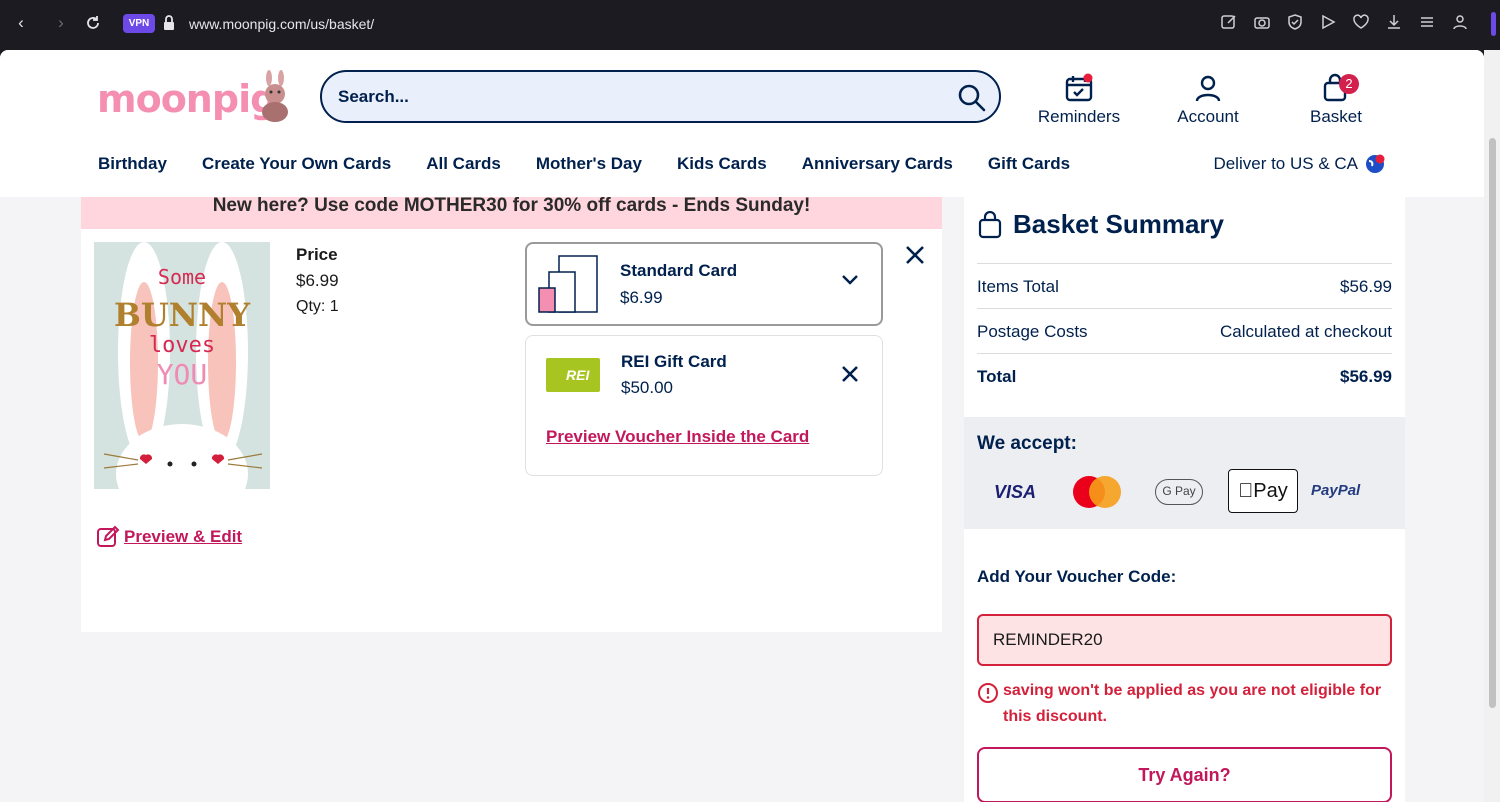 The image size is (1500, 802). What do you see at coordinates (1027, 443) in the screenshot?
I see `we-accept-label: We accept:` at bounding box center [1027, 443].